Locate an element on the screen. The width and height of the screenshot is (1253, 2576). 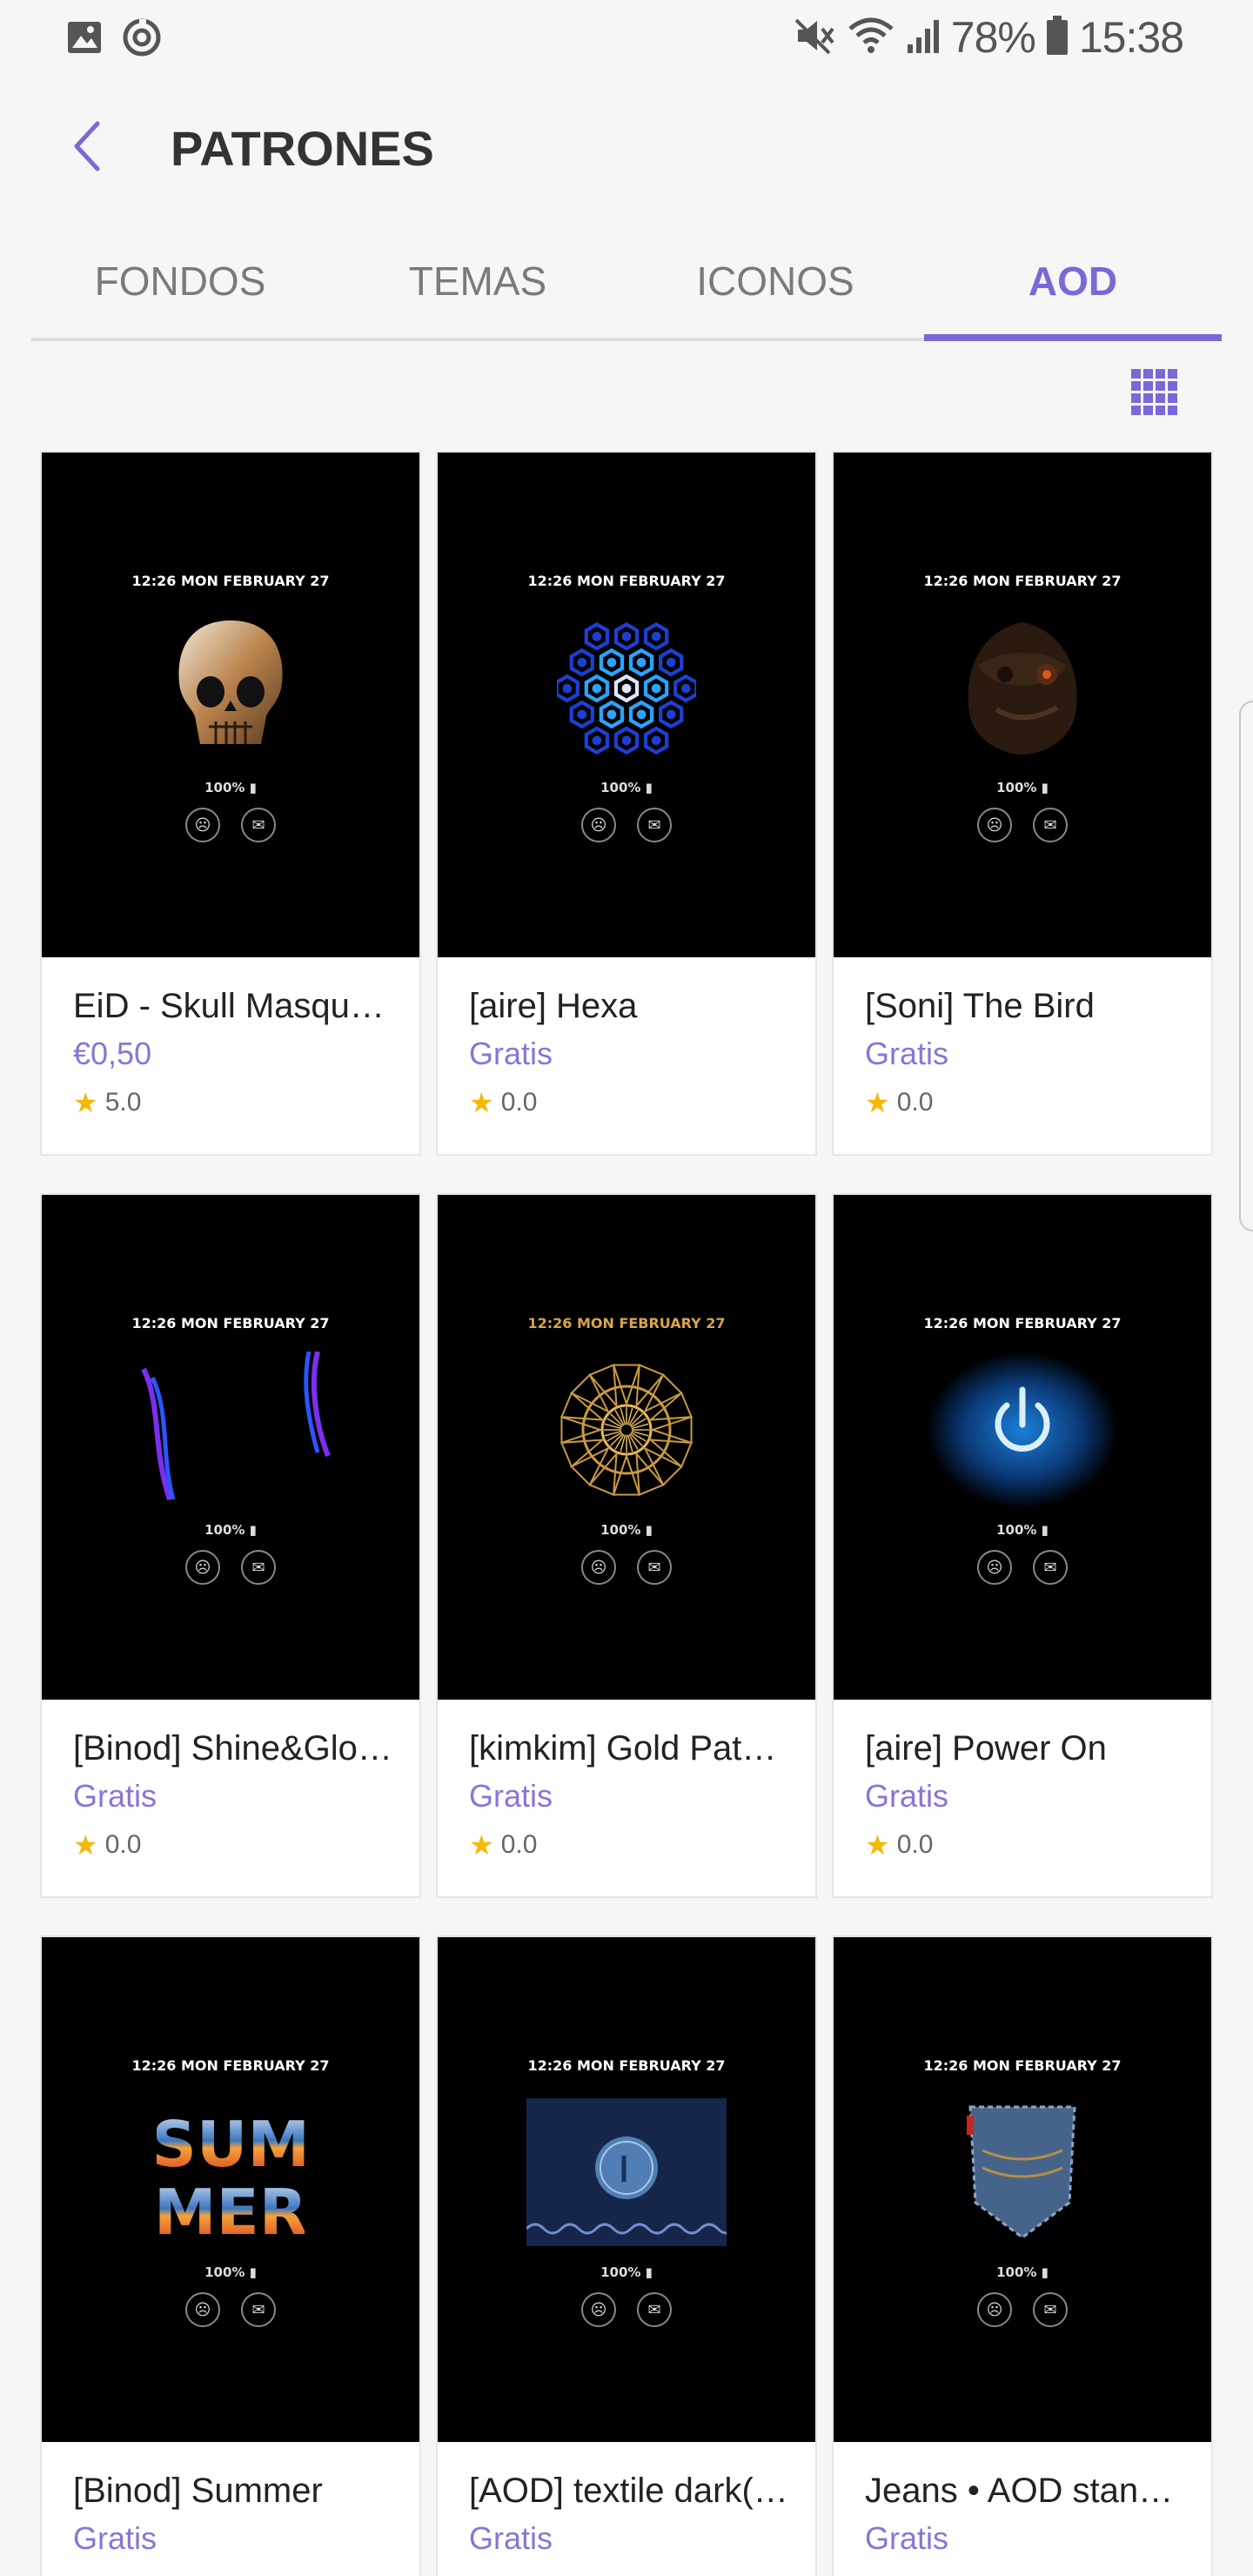
svg-text: MER is located at coordinates (231, 2211).